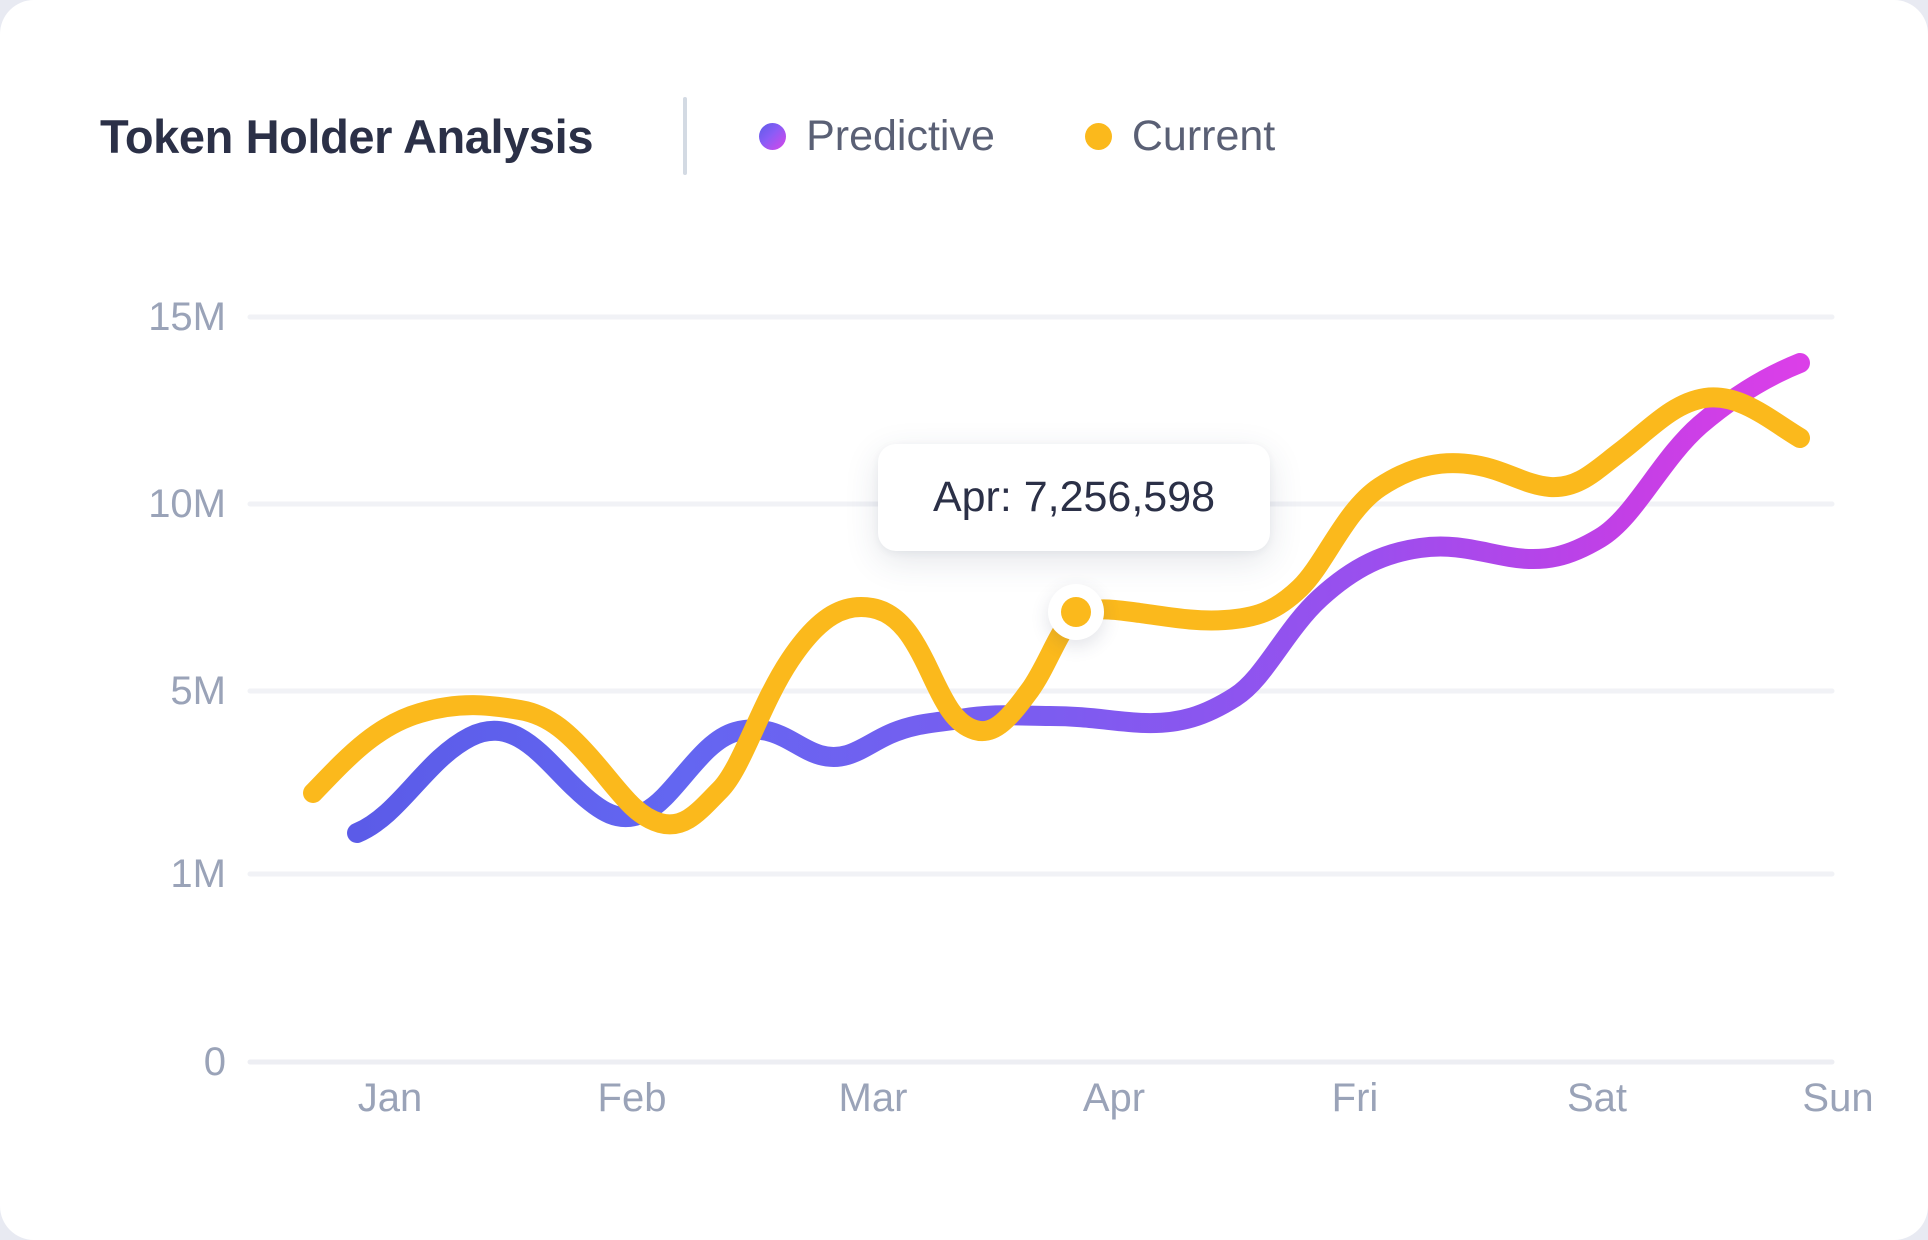  Describe the element at coordinates (632, 1098) in the screenshot. I see `x-axis-label-feb: Feb` at that location.